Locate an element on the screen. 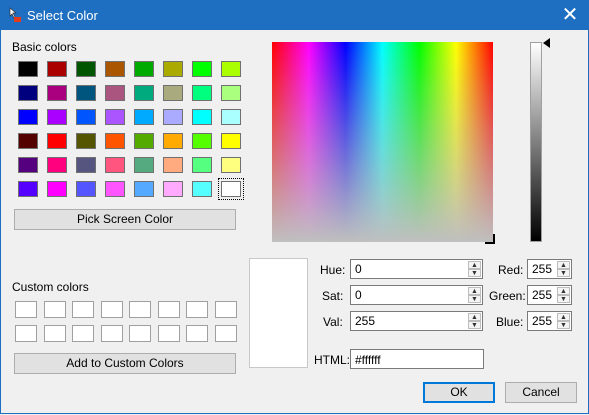 This screenshot has width=589, height=415. blue-up-icon: ▲ is located at coordinates (563, 317).